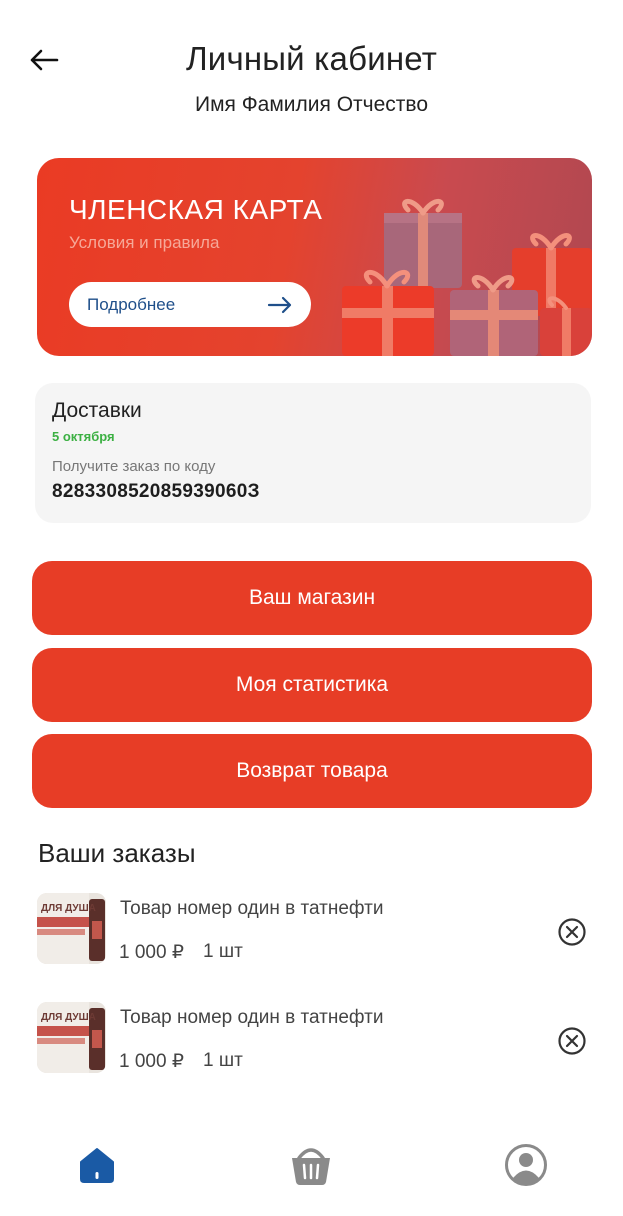 This screenshot has height=1216, width=623. What do you see at coordinates (83, 436) in the screenshot?
I see `delivery-date: 5 октября` at bounding box center [83, 436].